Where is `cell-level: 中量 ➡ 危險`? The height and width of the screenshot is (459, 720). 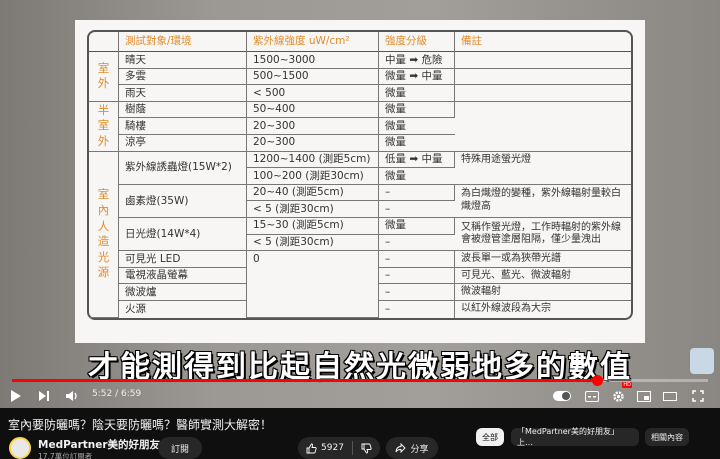
cell-level: 中量 ➡ 危險 is located at coordinates (417, 60).